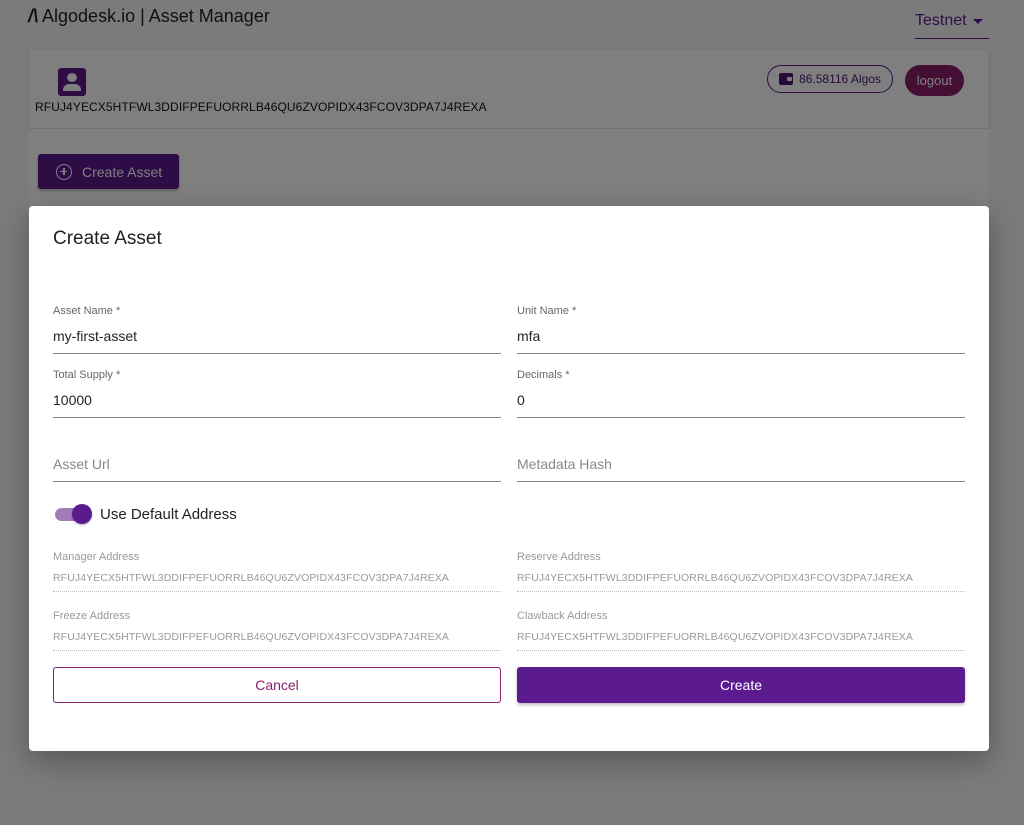  Describe the element at coordinates (543, 375) in the screenshot. I see `decimals-label: Decimals *` at that location.